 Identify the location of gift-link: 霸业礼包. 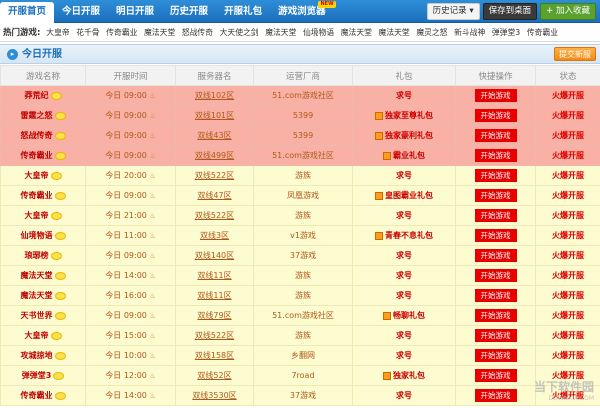
(409, 155).